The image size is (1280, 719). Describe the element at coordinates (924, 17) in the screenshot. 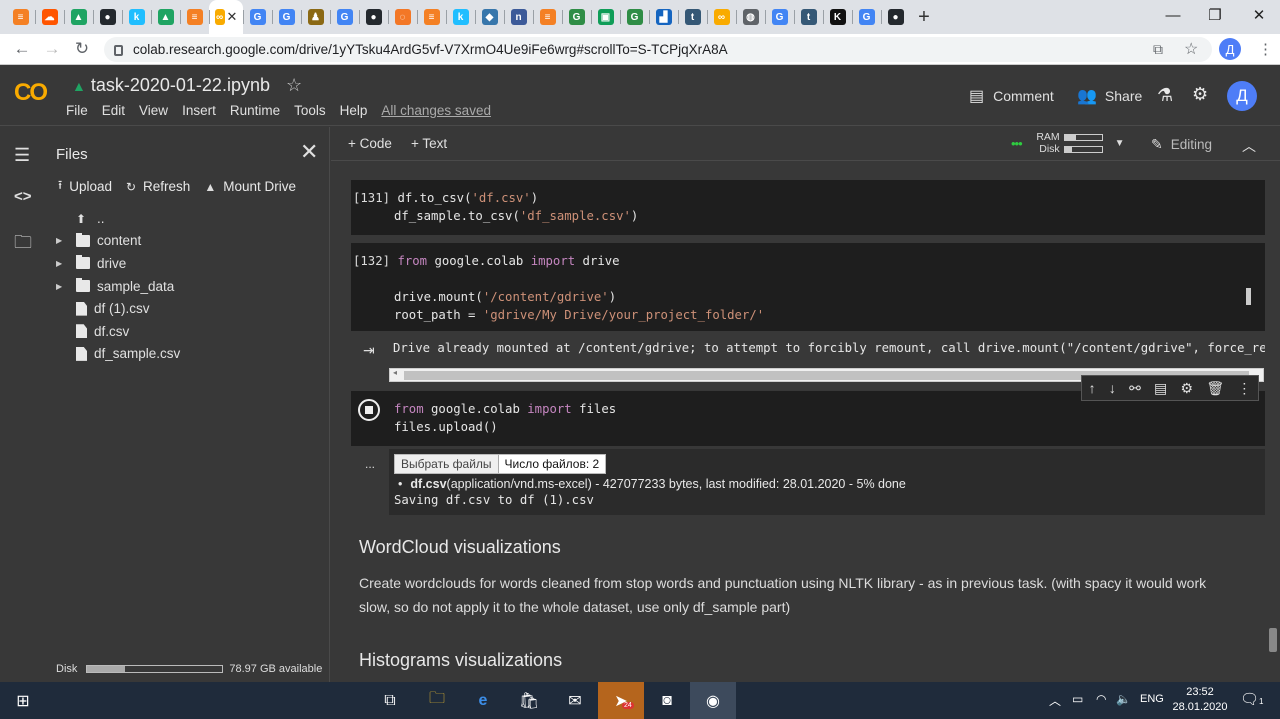

I see `new-tab-icon: +` at that location.